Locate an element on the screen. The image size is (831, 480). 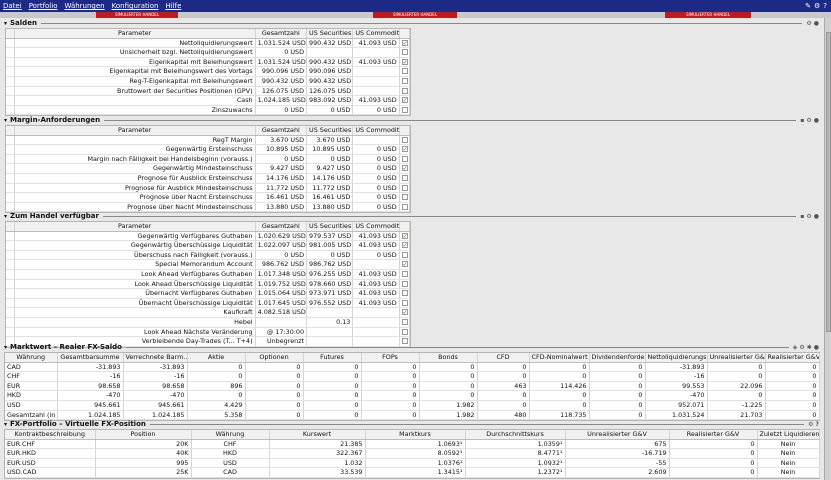
collapse-icon: ▪ is located at coordinates (802, 120).